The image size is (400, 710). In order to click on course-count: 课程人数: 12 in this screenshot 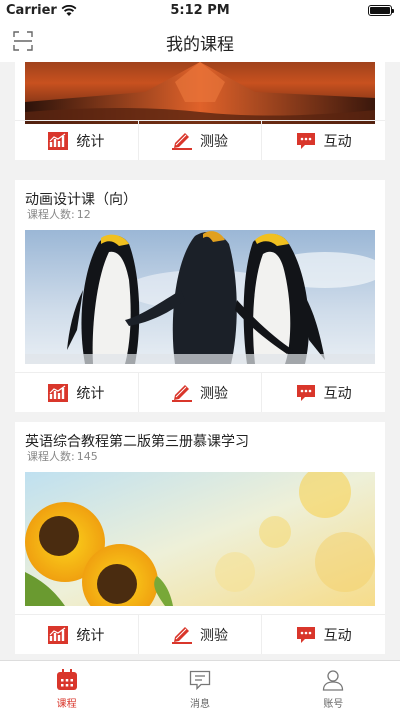, I will do `click(58, 214)`.